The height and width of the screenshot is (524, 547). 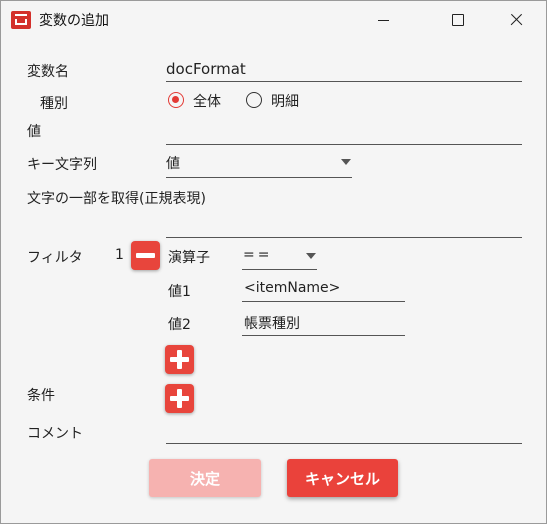 What do you see at coordinates (74, 21) in the screenshot?
I see `window-title: 変数の追加` at bounding box center [74, 21].